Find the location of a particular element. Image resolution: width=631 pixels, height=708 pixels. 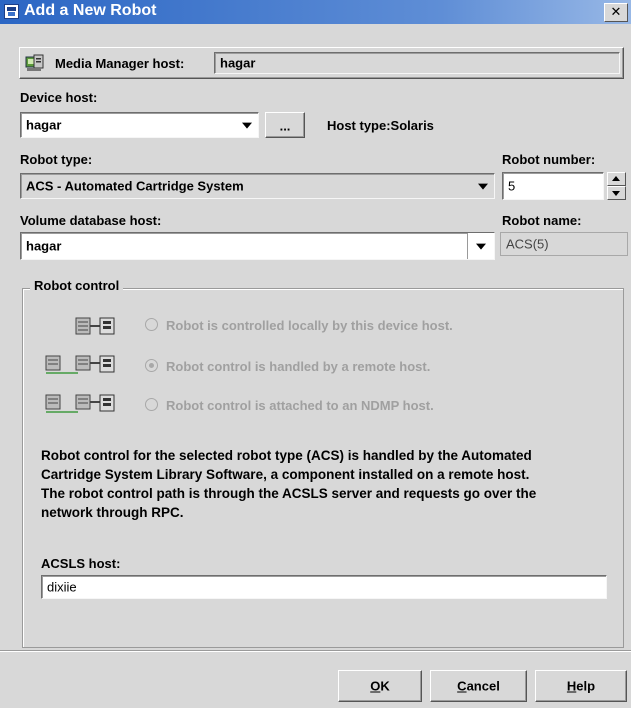

media-manager-host-field: hagar is located at coordinates (417, 63).